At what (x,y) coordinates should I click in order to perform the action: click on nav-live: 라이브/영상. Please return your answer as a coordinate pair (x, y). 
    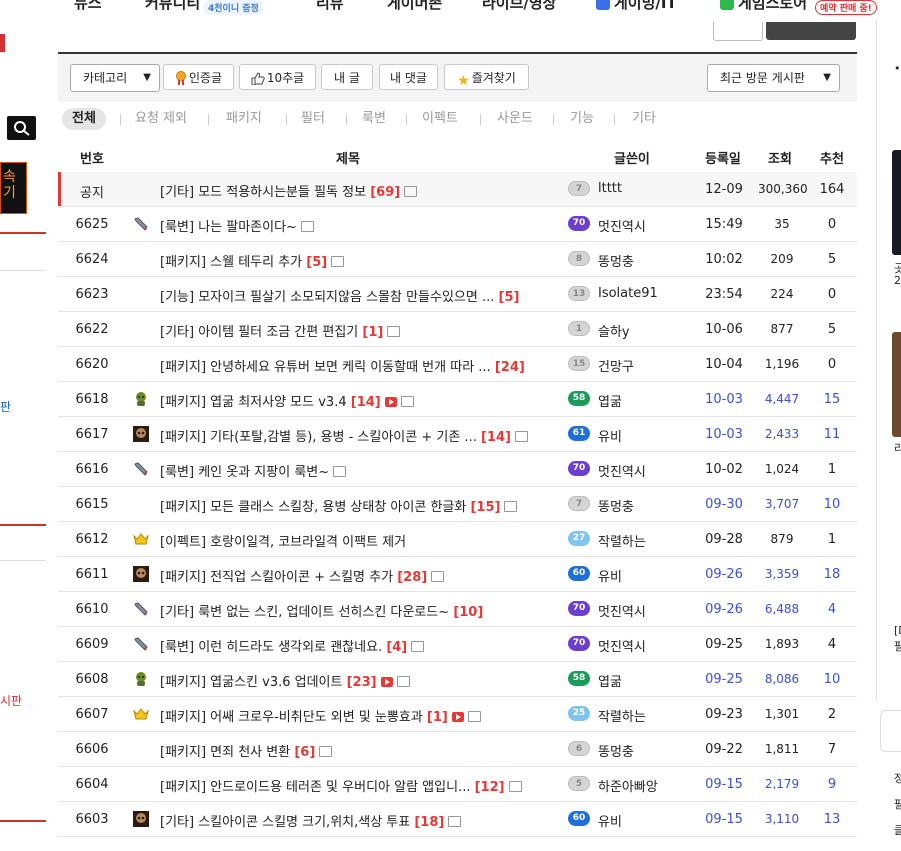
    Looking at the image, I should click on (519, 6).